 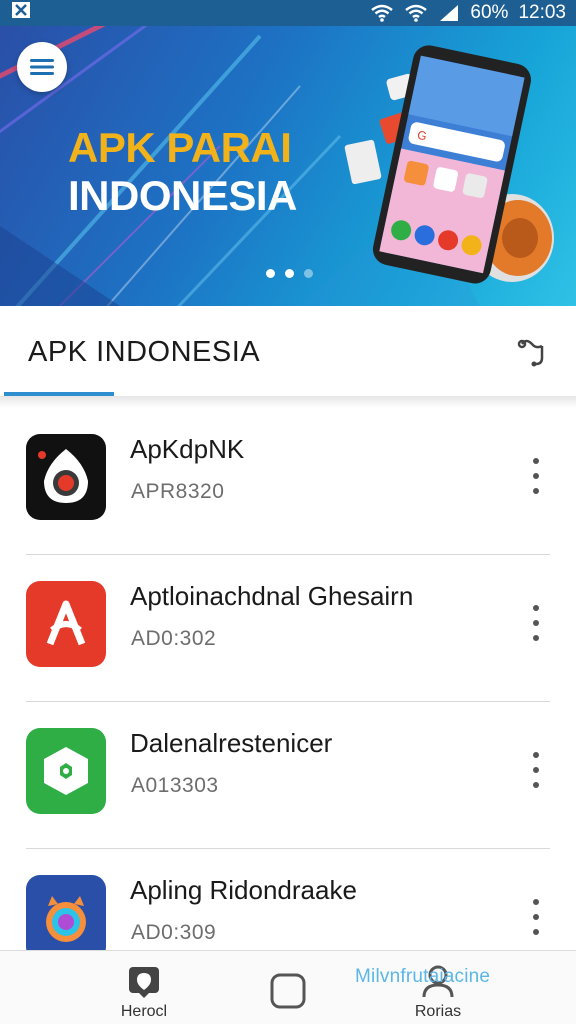 I want to click on notification-icon, so click(x=21, y=13).